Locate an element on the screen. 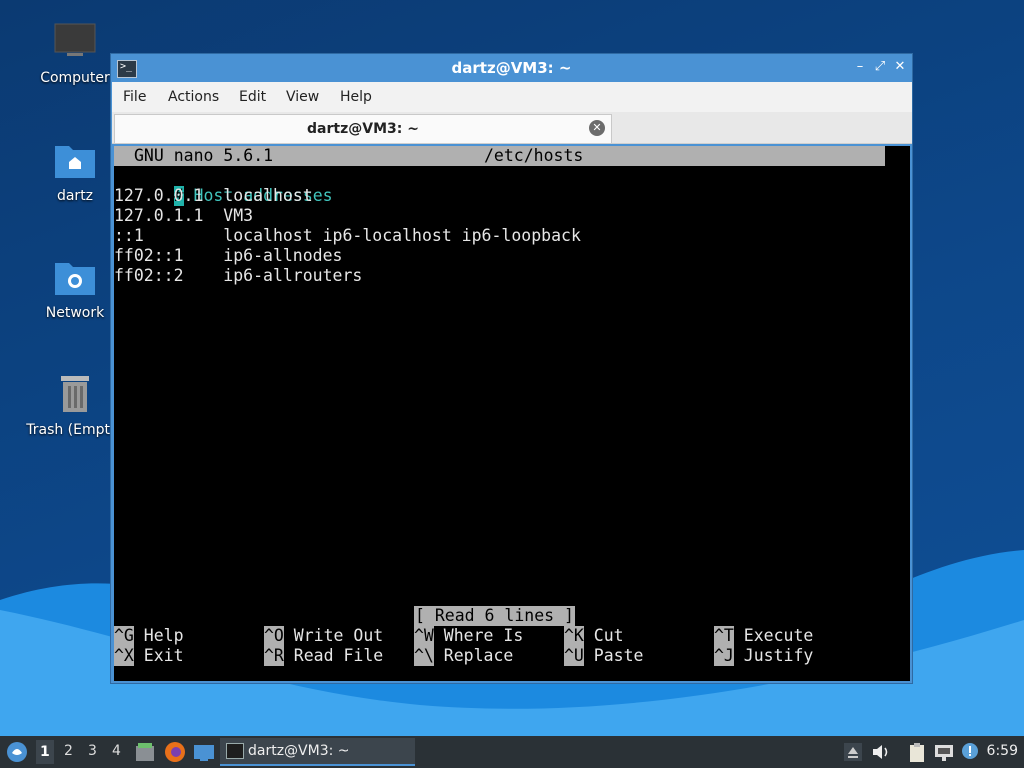  shortcut-cut: ^K Cut is located at coordinates (594, 636).